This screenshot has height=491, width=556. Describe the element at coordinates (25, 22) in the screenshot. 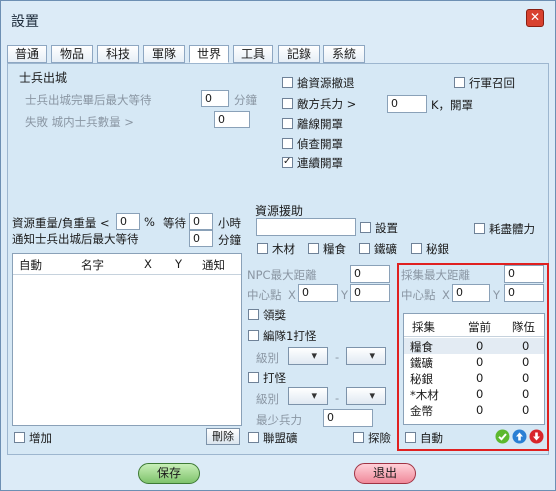

I see `window-title: 設置` at that location.